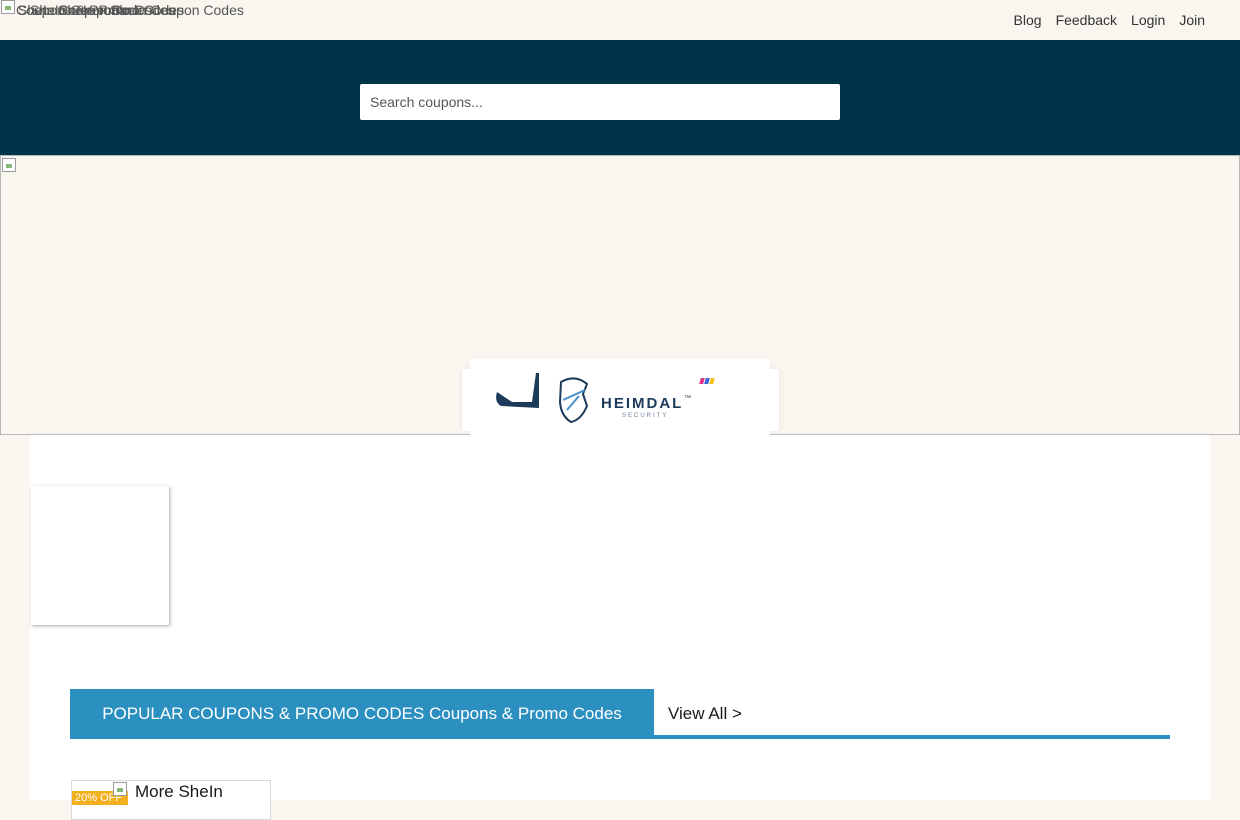 This screenshot has width=1240, height=820. I want to click on ad-popup-bottom, so click(620, 434).